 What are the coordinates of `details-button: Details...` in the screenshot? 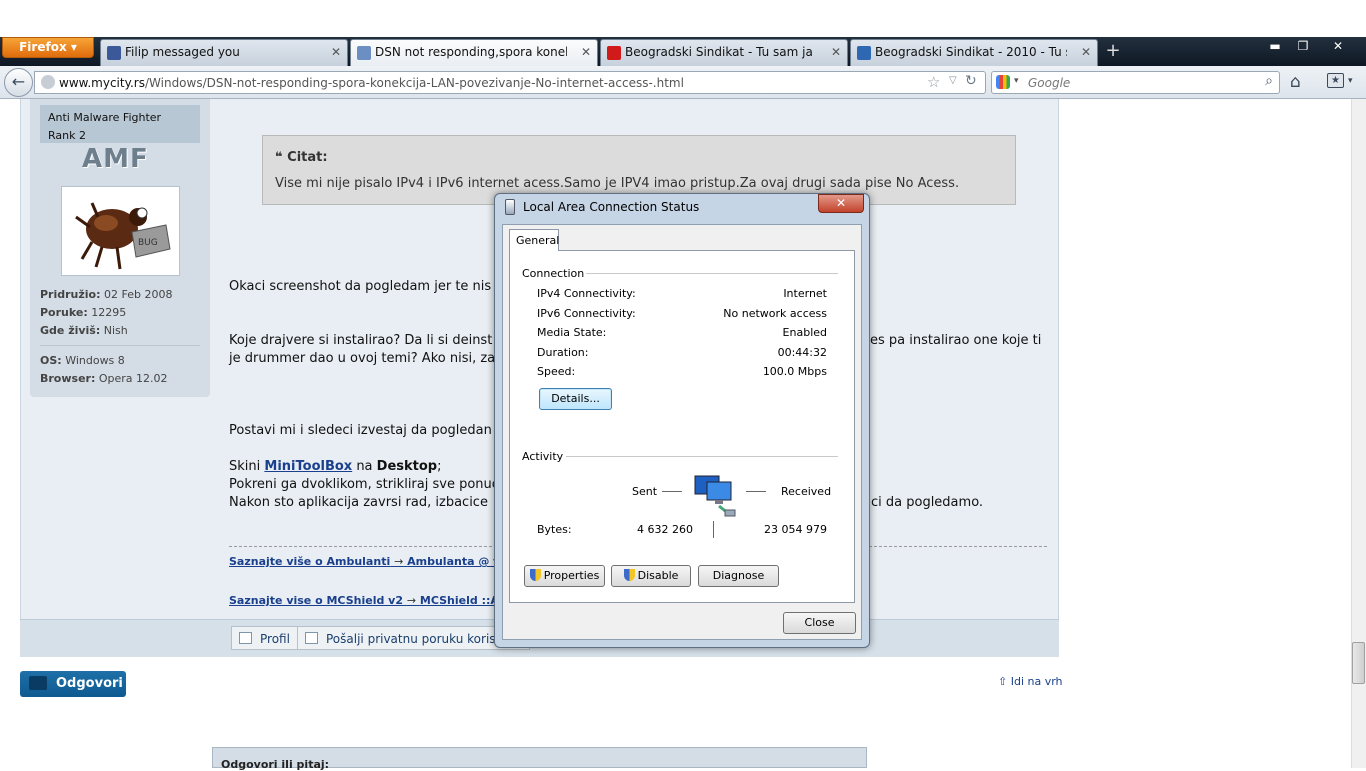 It's located at (575, 399).